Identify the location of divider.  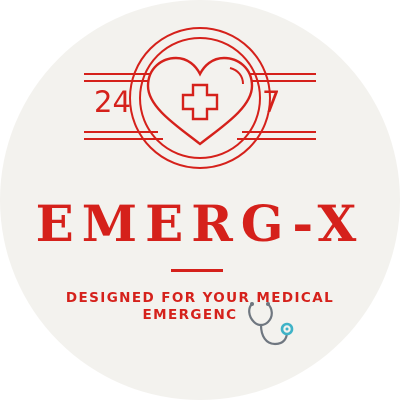
(197, 270).